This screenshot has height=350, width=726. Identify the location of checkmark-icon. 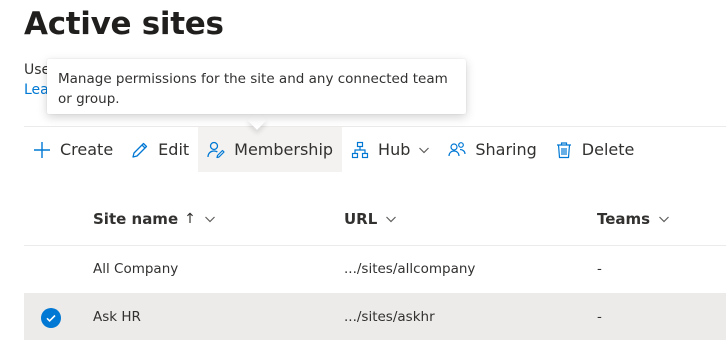
(51, 318).